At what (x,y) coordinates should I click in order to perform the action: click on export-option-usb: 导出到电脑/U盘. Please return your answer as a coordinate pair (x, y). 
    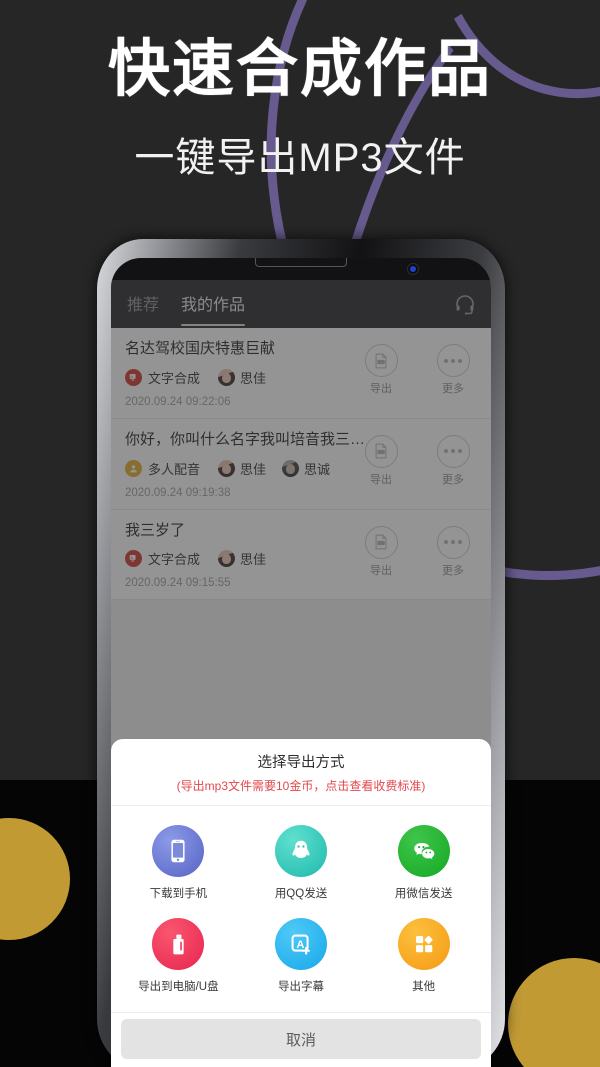
    Looking at the image, I should click on (178, 959).